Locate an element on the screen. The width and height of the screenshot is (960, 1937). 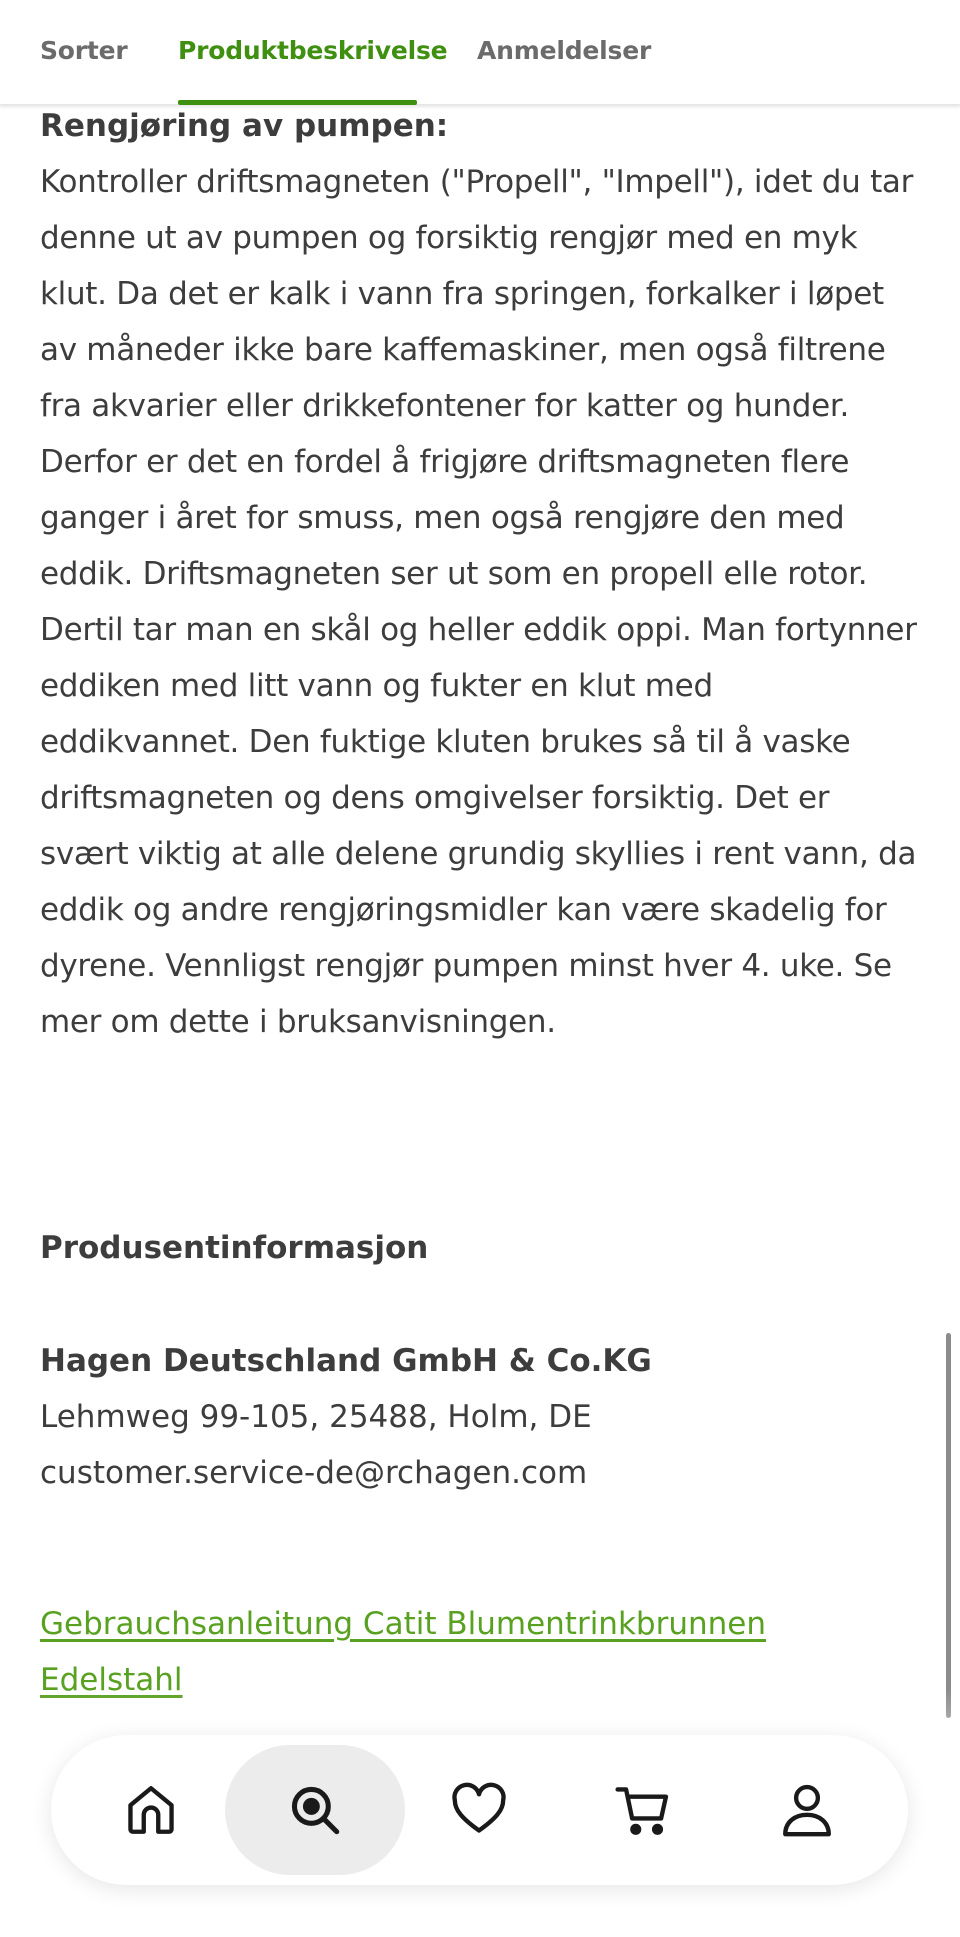
search-icon is located at coordinates (315, 1810).